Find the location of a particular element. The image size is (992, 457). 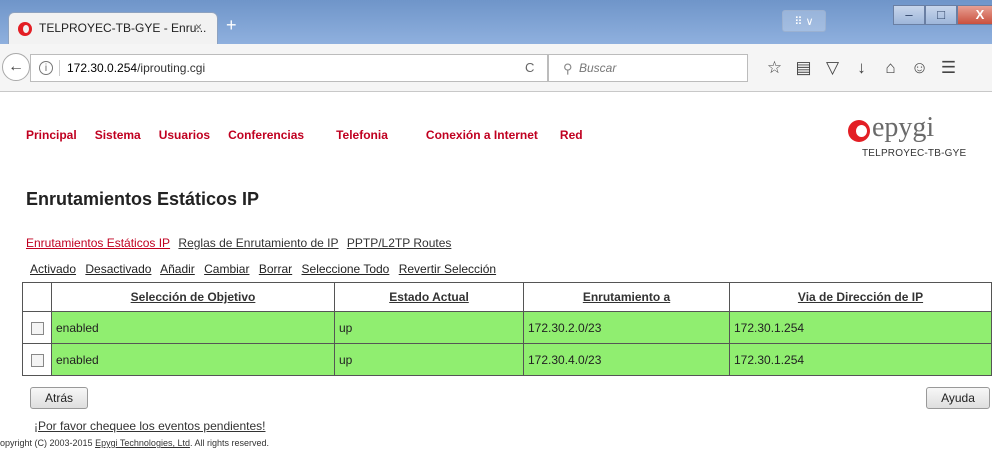

back-button: Atrás is located at coordinates (59, 398).